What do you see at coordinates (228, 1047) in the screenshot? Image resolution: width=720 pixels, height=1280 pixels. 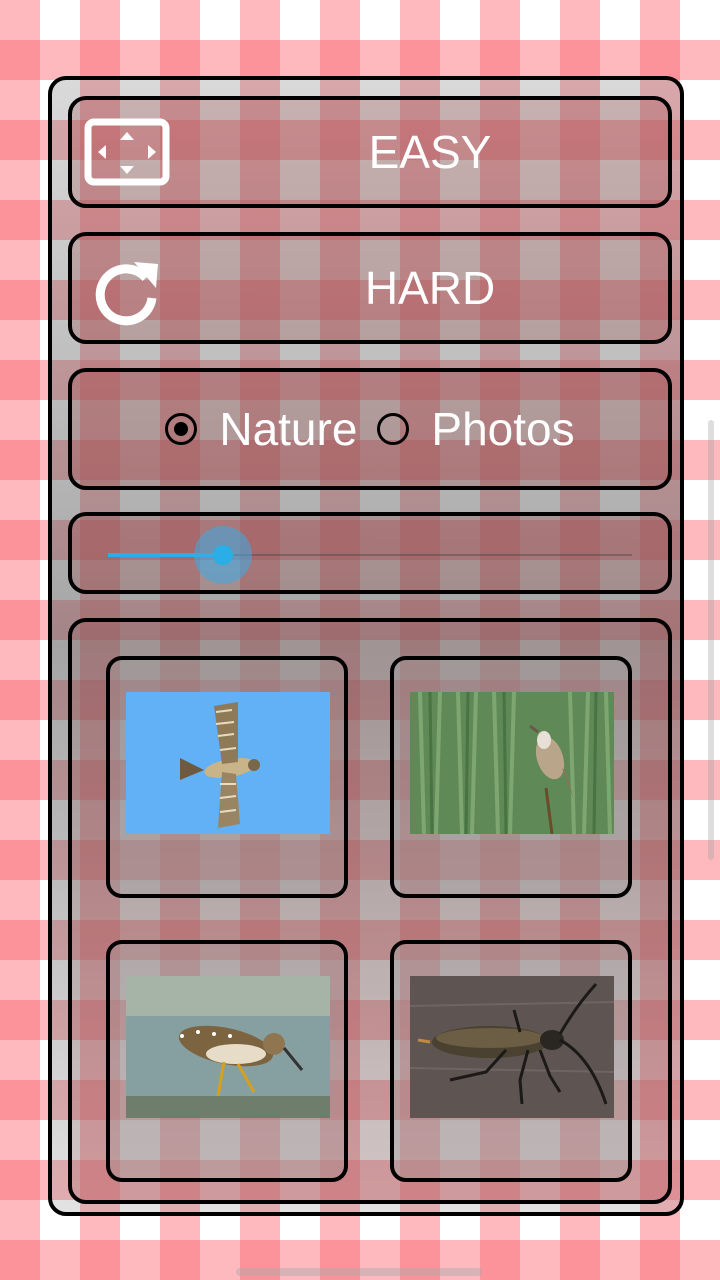 I see `sandpiper-photo` at bounding box center [228, 1047].